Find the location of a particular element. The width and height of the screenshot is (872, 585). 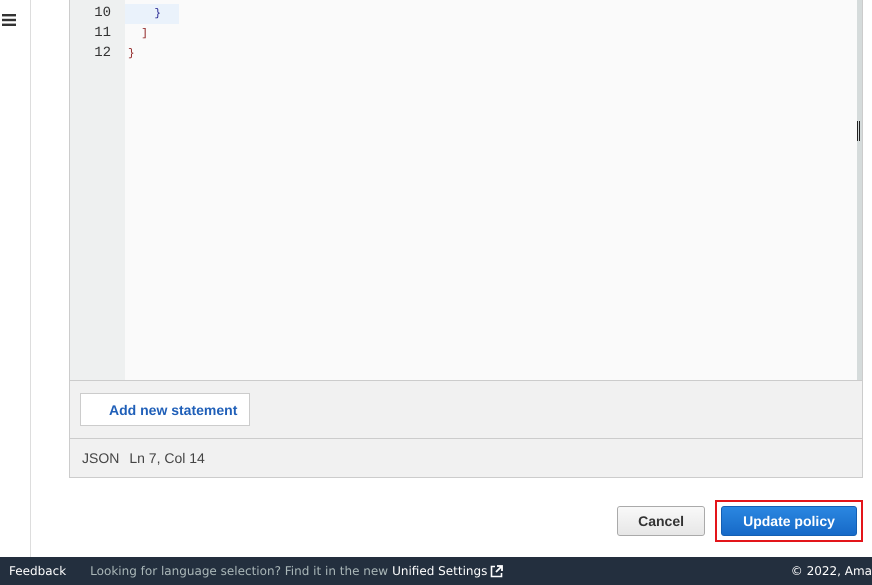

feedback-link: Feedback is located at coordinates (37, 571).